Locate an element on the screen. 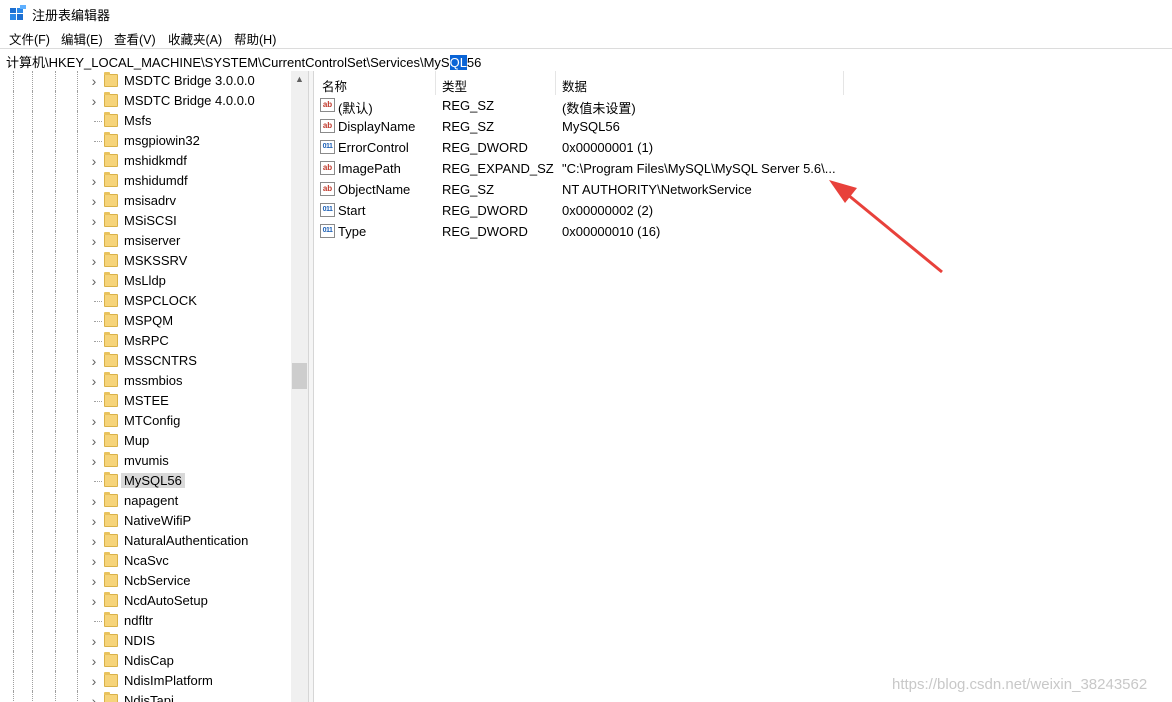  annotation-arrow is located at coordinates (886, 227).